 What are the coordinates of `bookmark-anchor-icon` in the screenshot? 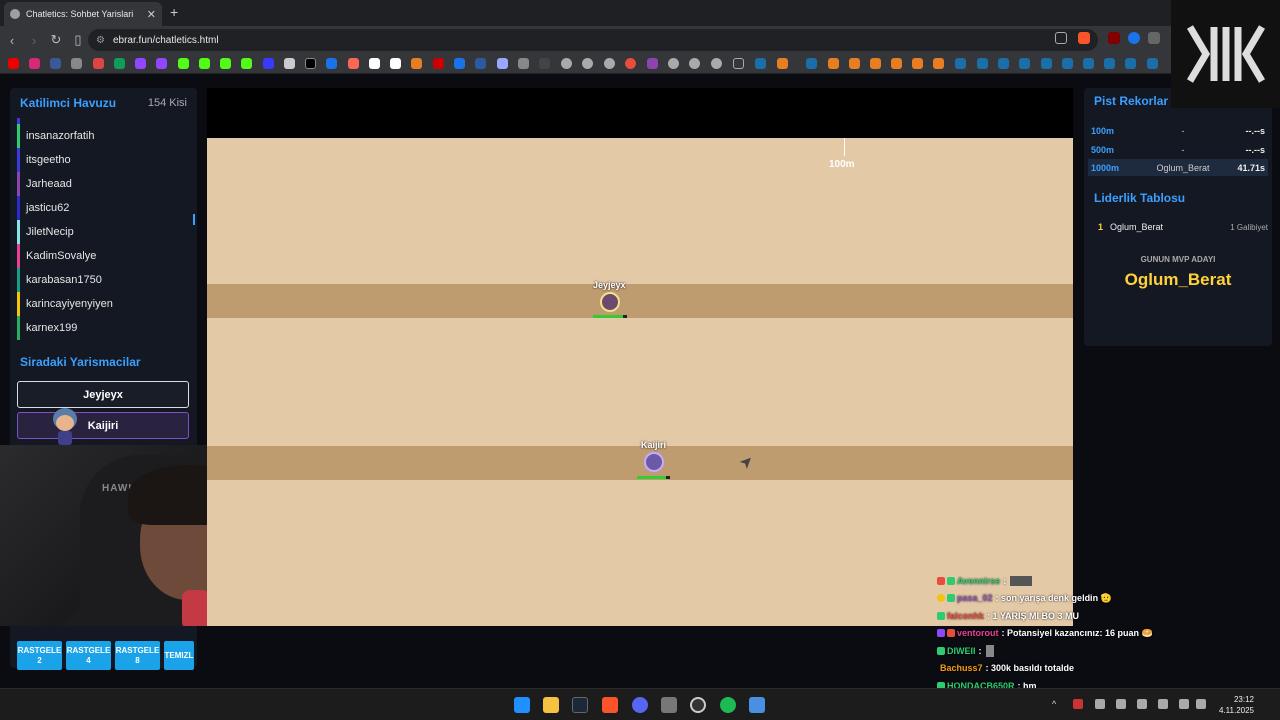 It's located at (268, 63).